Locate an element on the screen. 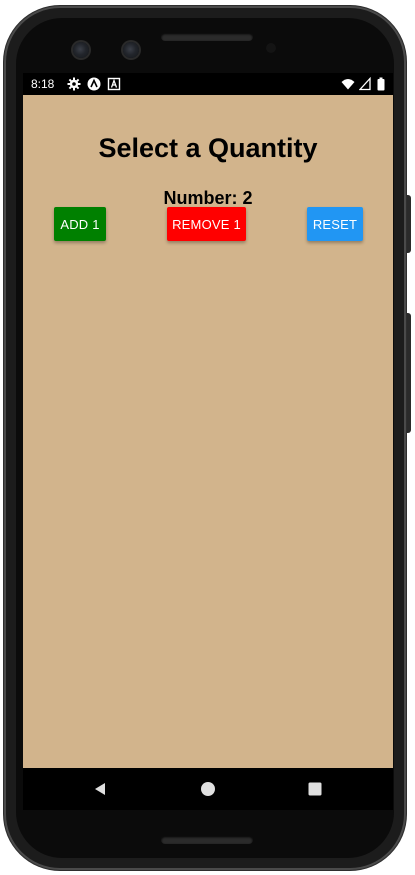 The height and width of the screenshot is (875, 415). power-button is located at coordinates (408, 224).